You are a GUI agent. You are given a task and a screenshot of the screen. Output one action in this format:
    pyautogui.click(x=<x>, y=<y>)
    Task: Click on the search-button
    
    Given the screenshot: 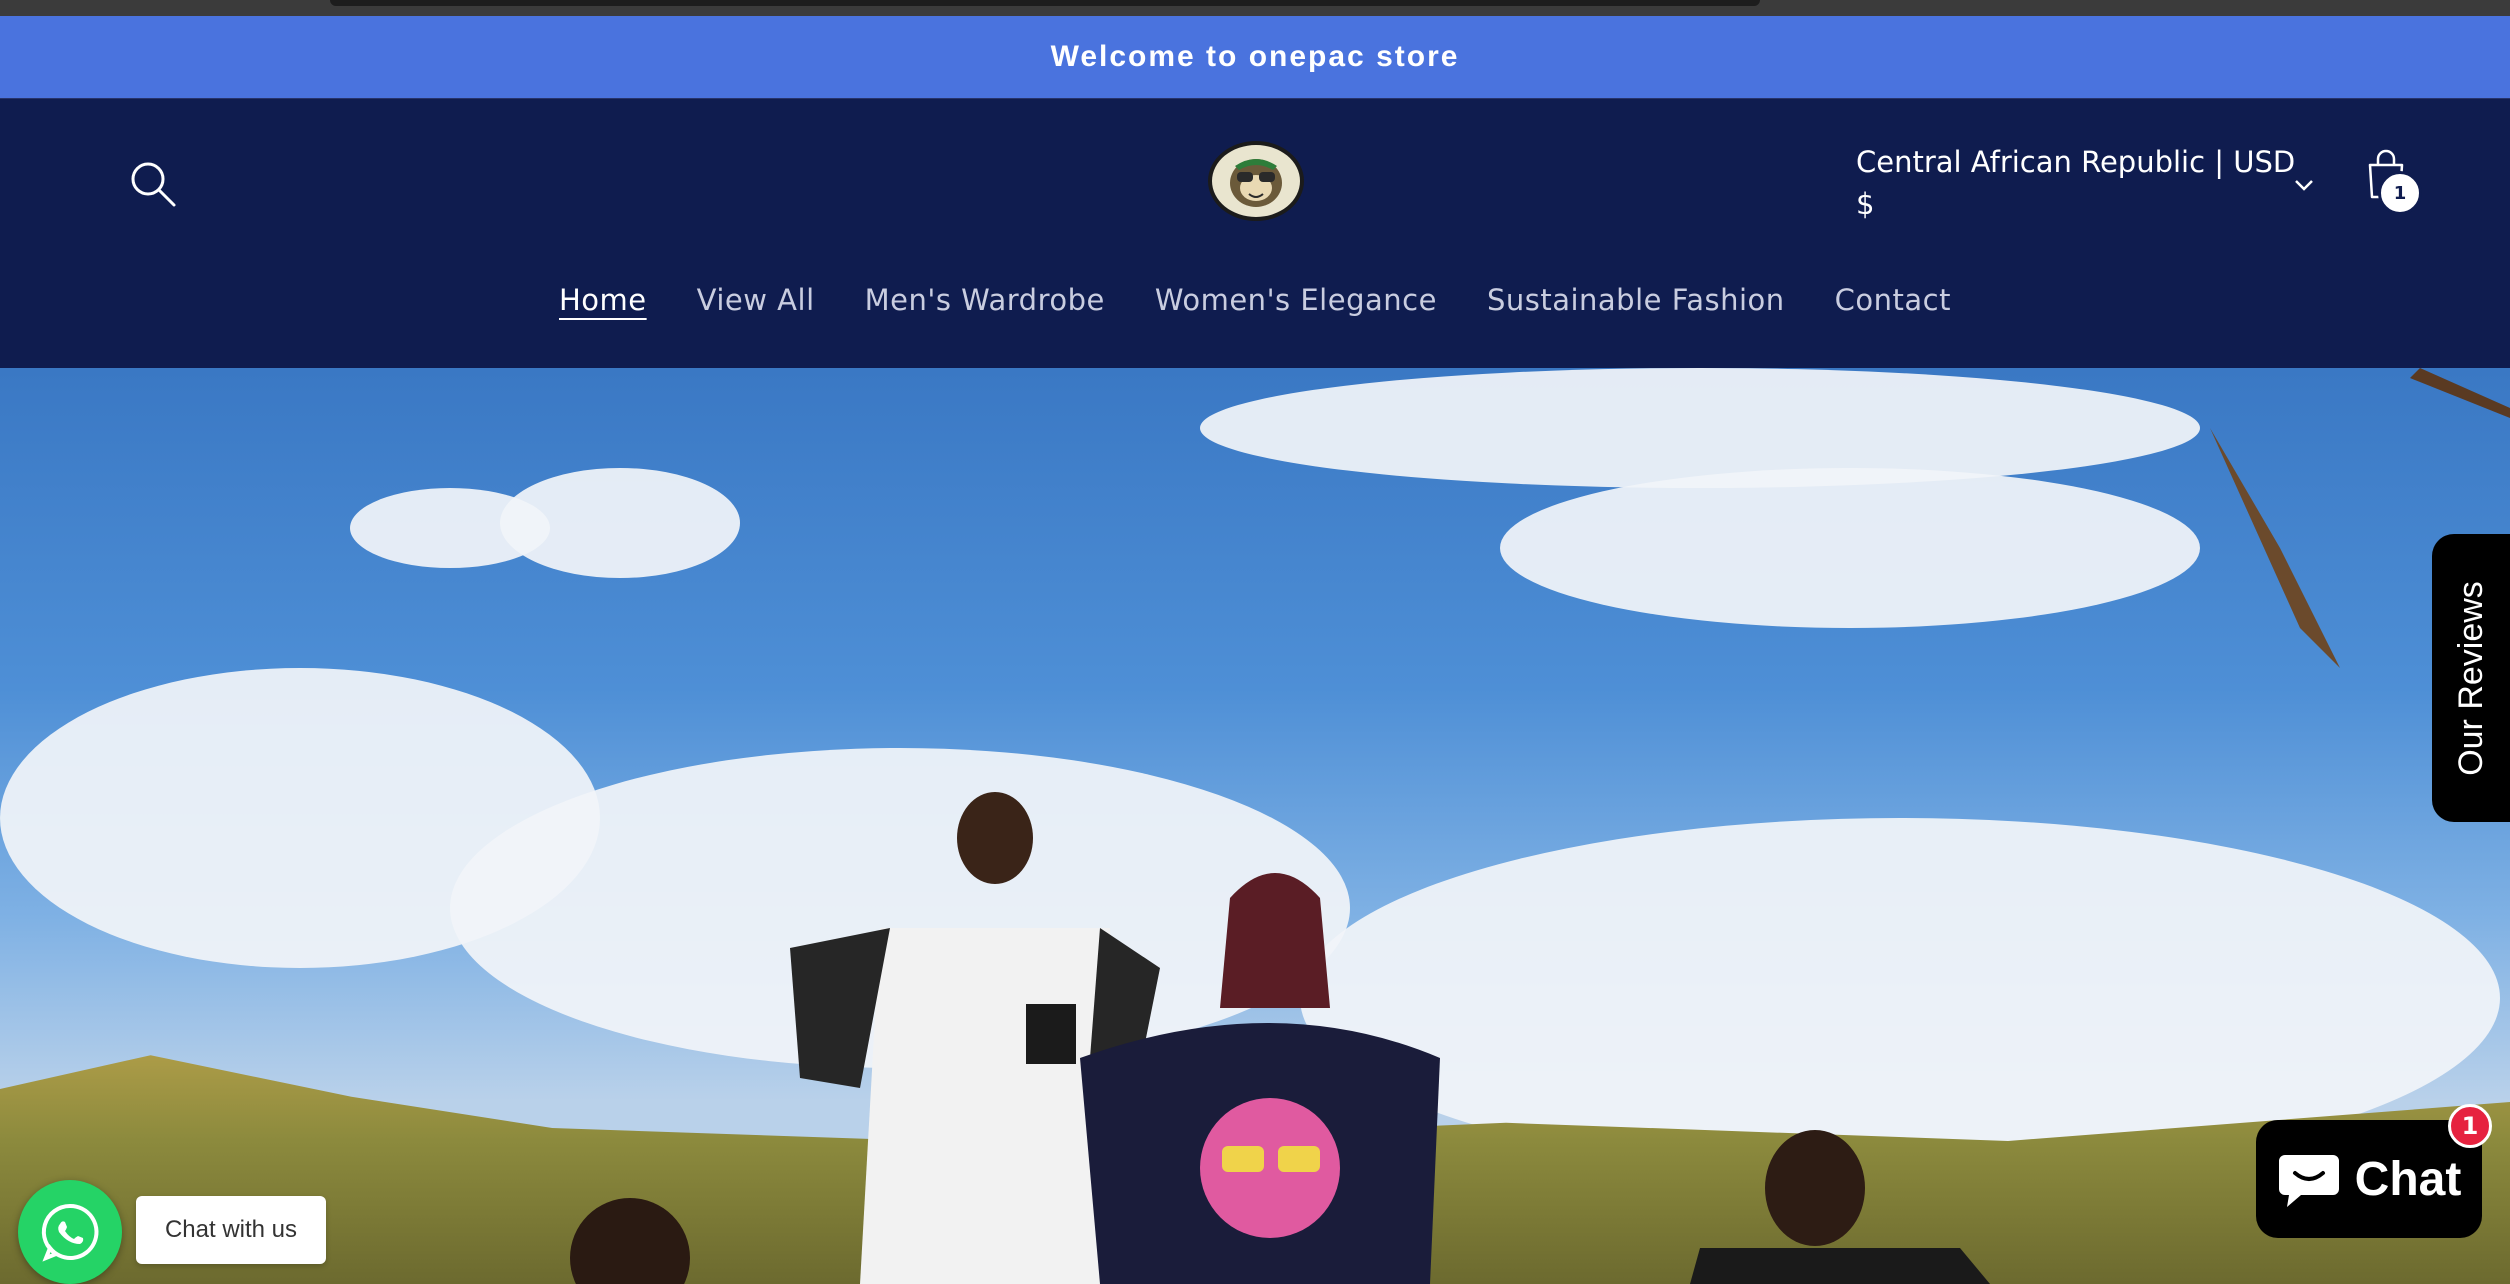 What is the action you would take?
    pyautogui.click(x=154, y=185)
    